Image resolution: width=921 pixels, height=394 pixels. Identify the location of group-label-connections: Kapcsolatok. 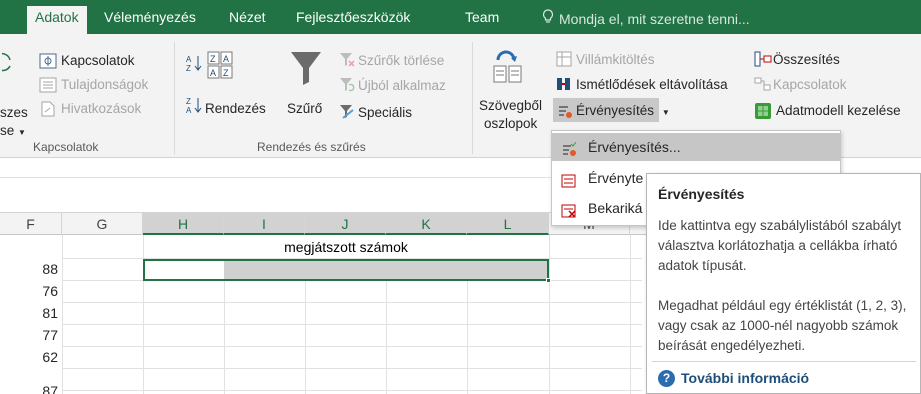
(66, 147).